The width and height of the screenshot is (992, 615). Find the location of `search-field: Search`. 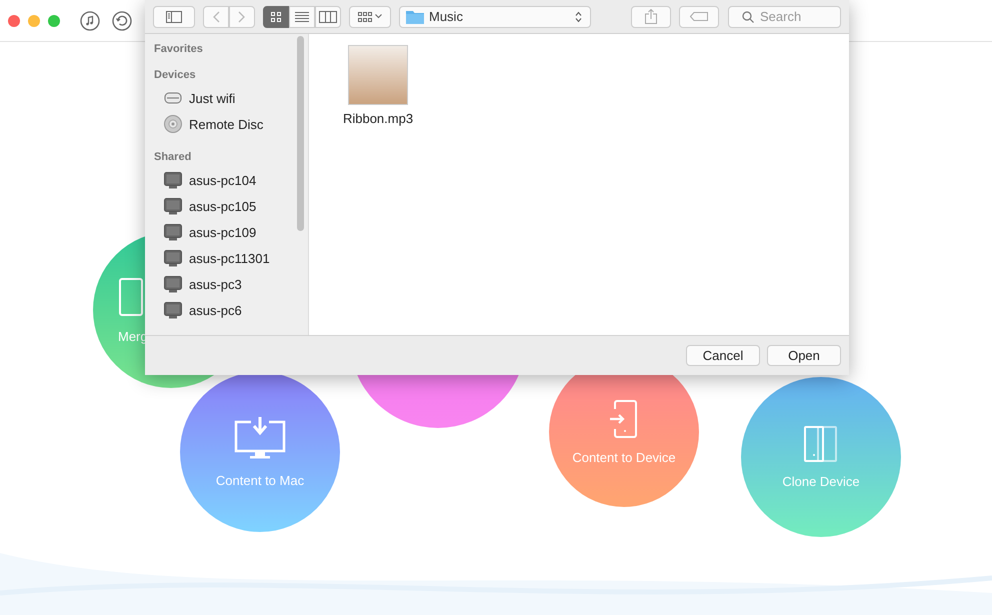

search-field: Search is located at coordinates (784, 17).